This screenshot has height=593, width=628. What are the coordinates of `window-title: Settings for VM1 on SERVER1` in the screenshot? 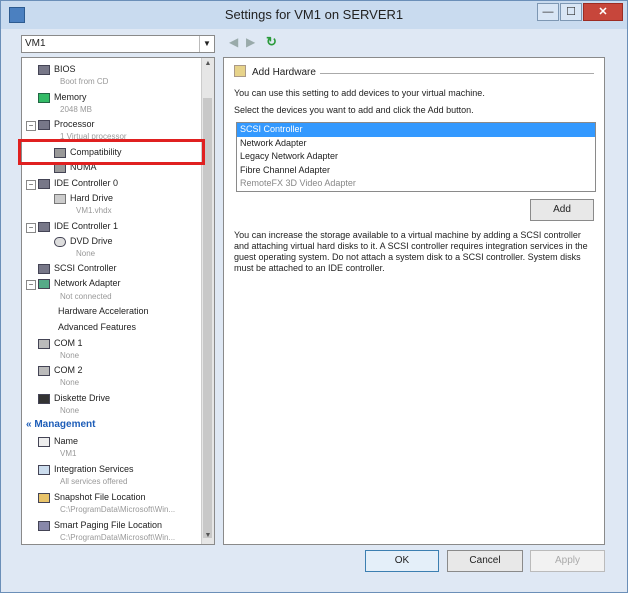 It's located at (314, 14).